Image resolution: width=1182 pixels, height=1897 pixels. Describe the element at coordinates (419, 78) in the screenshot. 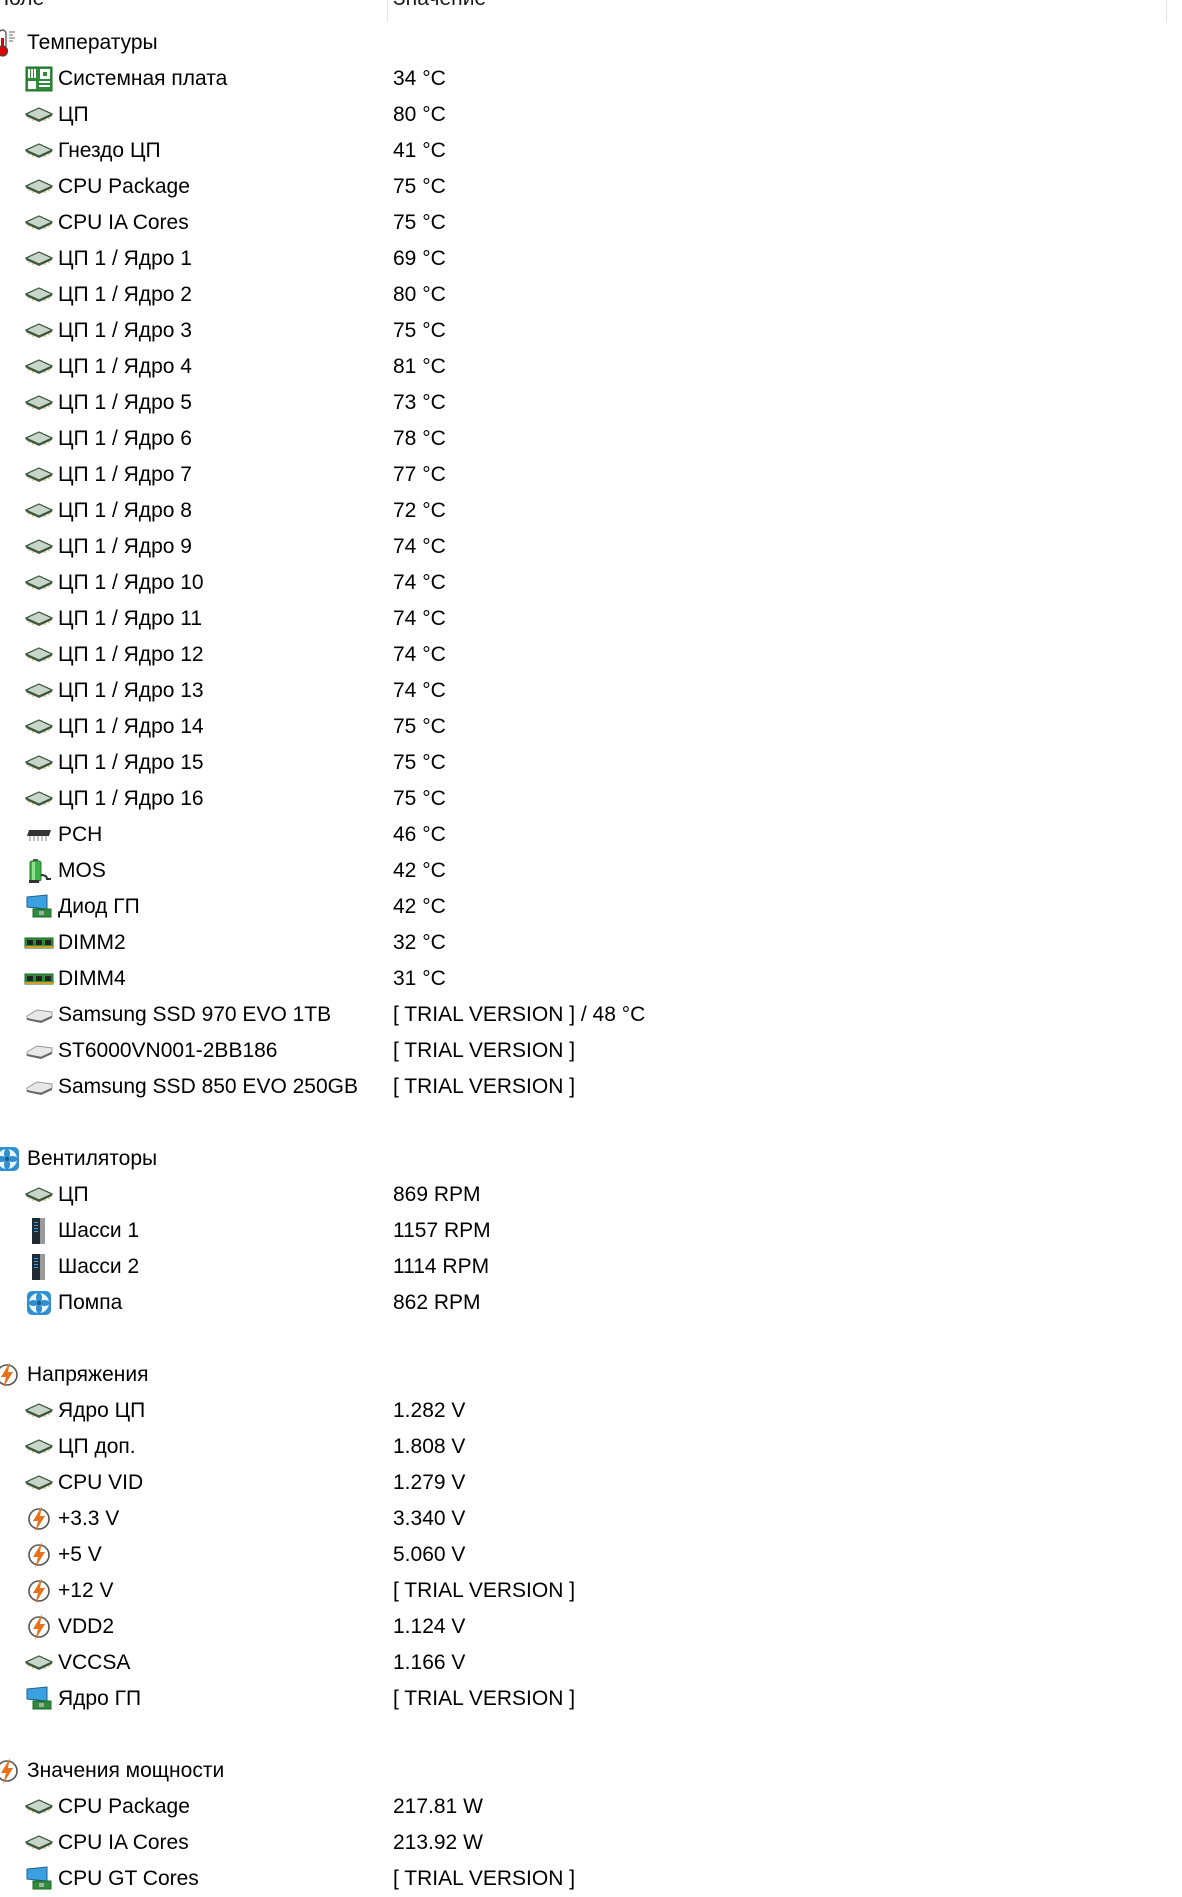

I see `sensor-value: 34 °C` at that location.